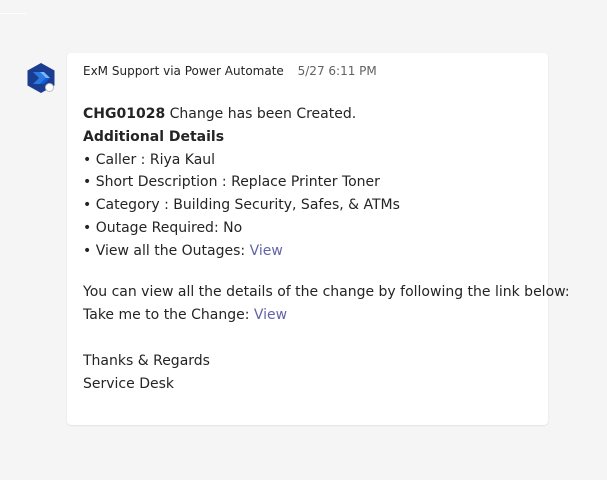  Describe the element at coordinates (261, 114) in the screenshot. I see `change-created-text: Change has been Created.` at that location.